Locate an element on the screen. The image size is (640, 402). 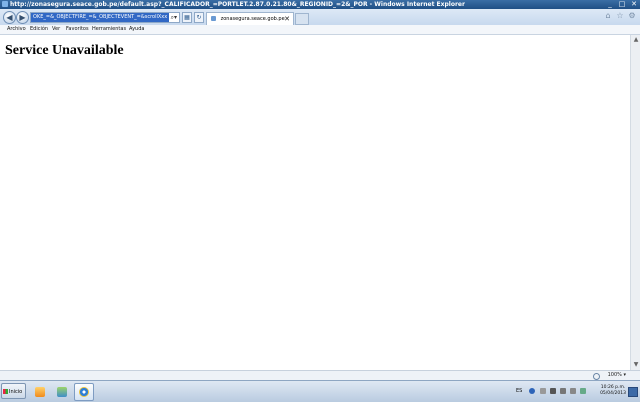
internet-explorer-icon is located at coordinates (84, 392).